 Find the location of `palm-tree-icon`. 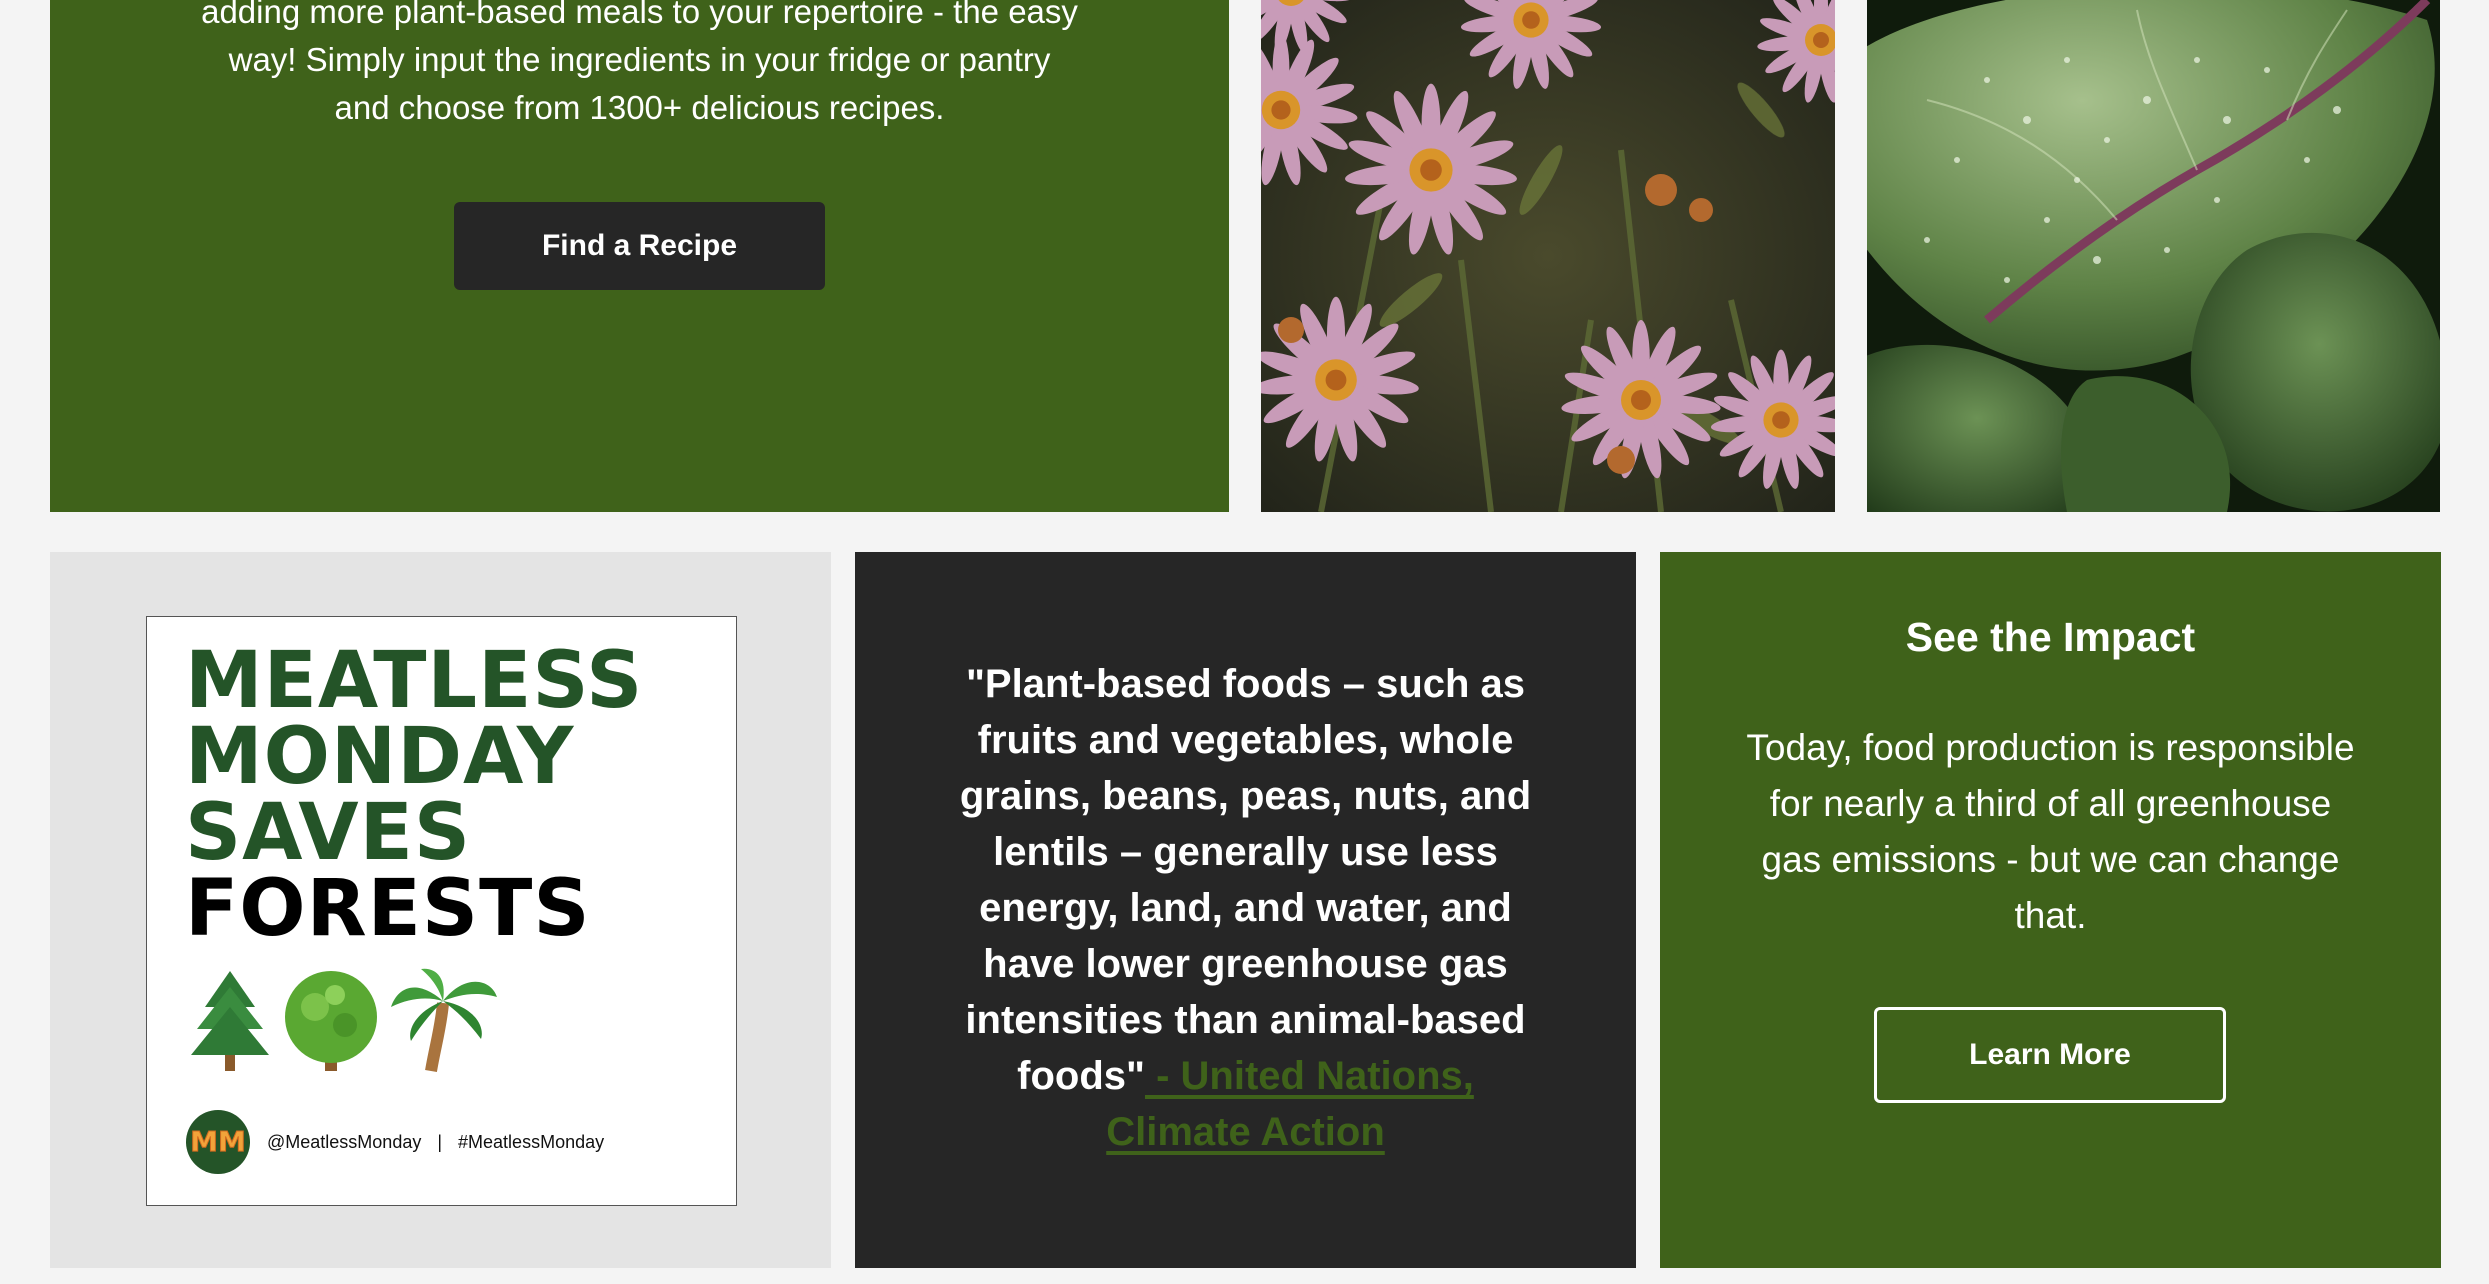

palm-tree-icon is located at coordinates (444, 1020).